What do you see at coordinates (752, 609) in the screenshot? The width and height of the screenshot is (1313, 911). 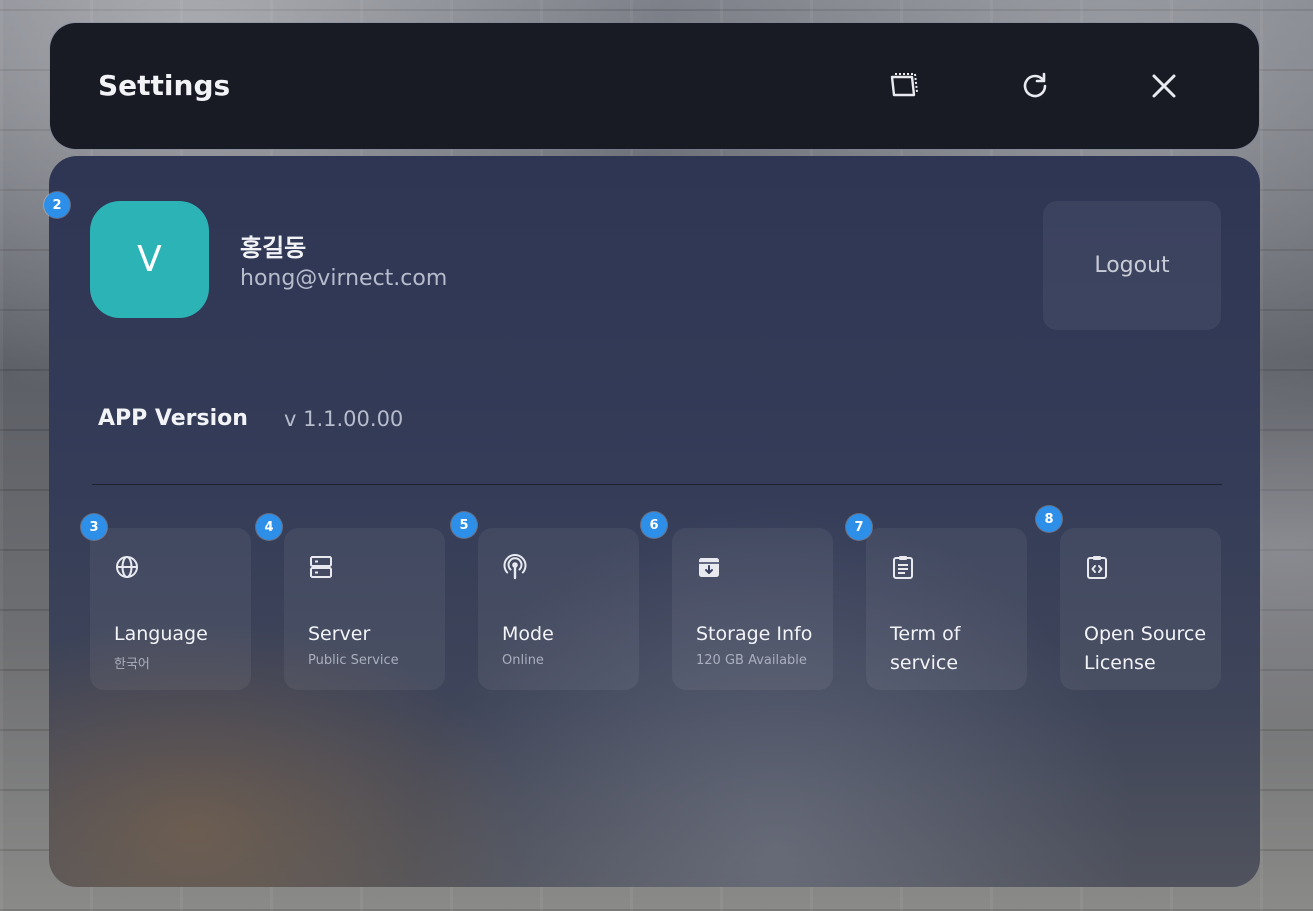 I see `storage-info-card: Storage Info 120 GB Available` at bounding box center [752, 609].